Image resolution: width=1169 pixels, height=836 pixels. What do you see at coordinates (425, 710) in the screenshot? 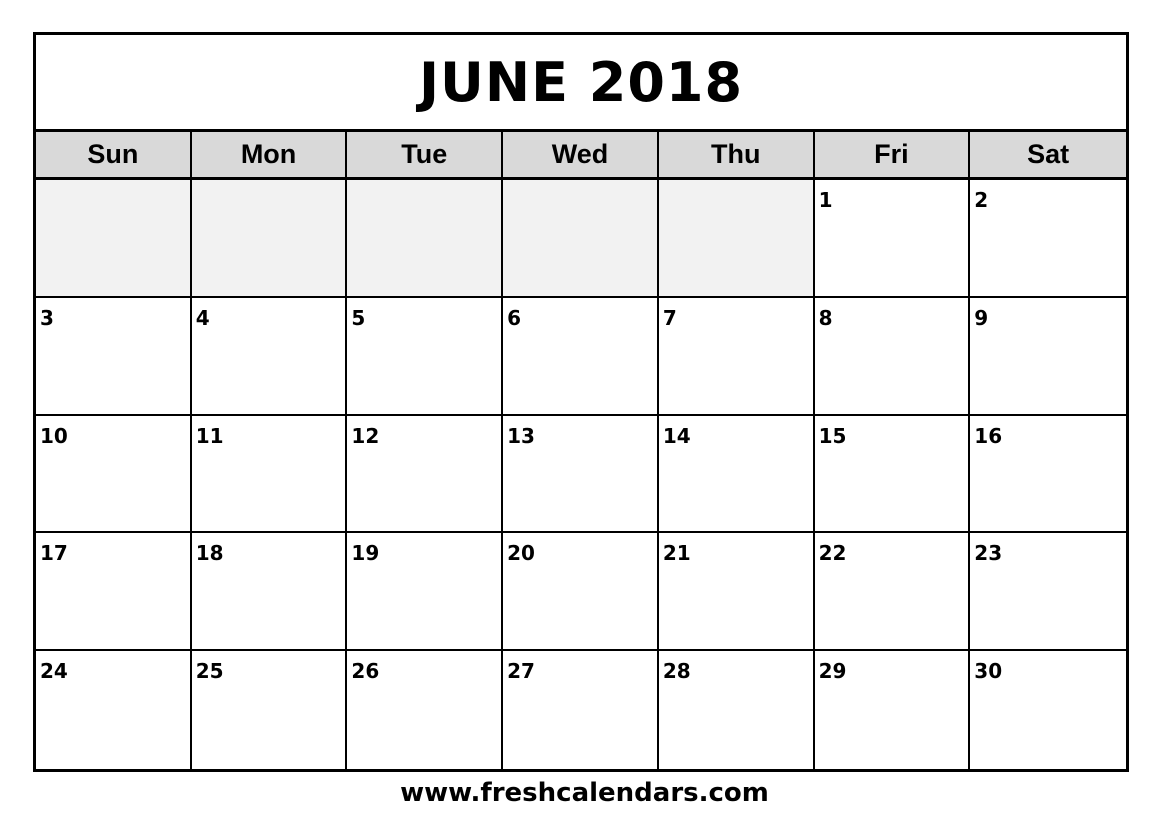
I see `day-cell: 26` at bounding box center [425, 710].